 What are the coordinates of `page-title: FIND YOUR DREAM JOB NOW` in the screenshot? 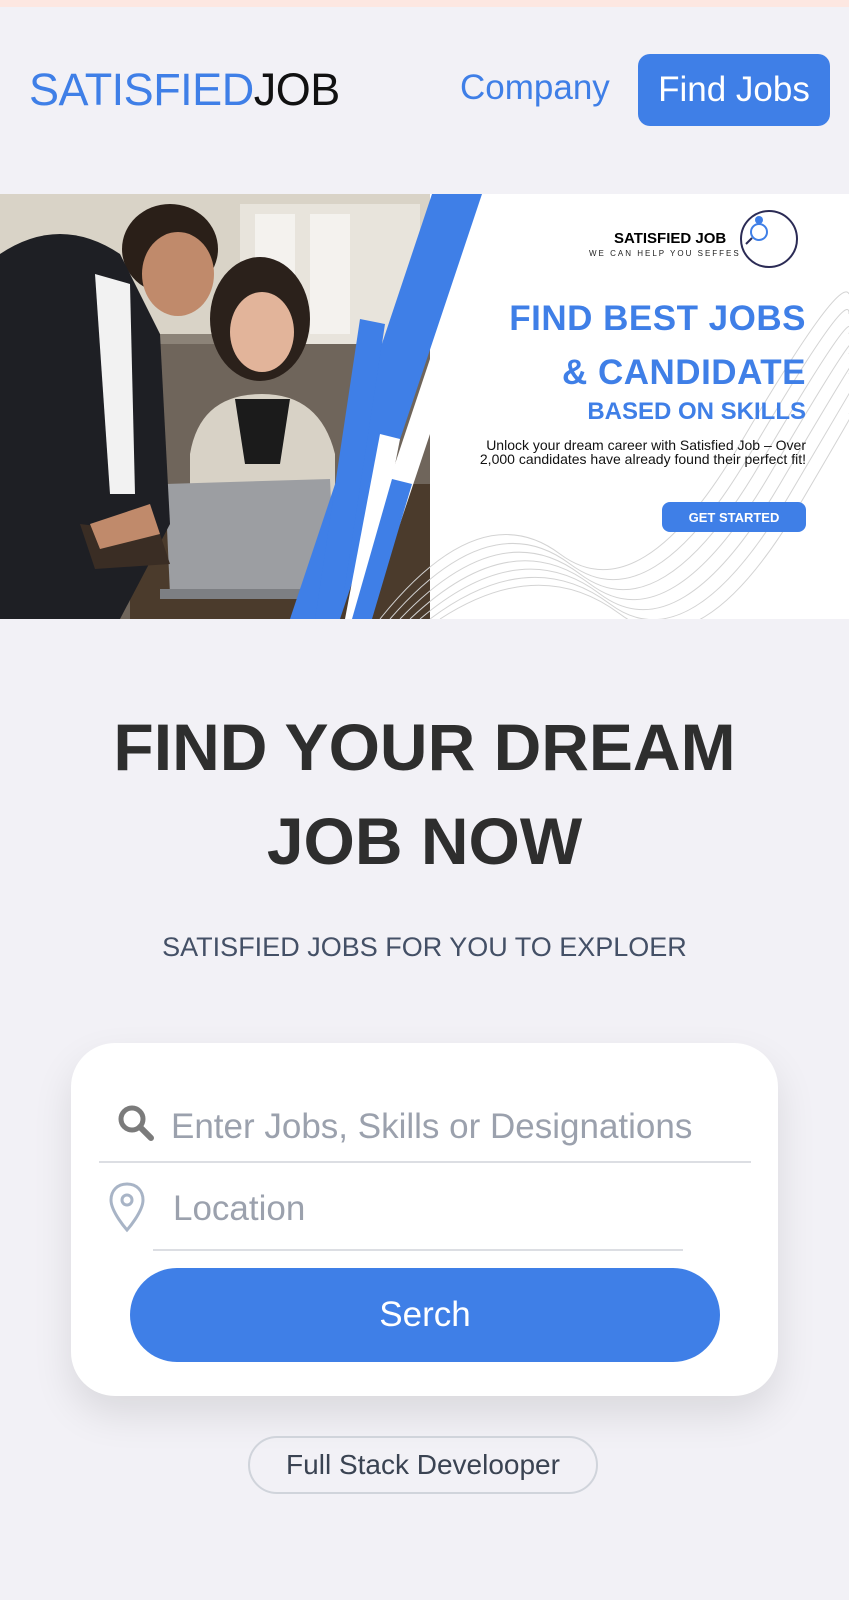 It's located at (424, 794).